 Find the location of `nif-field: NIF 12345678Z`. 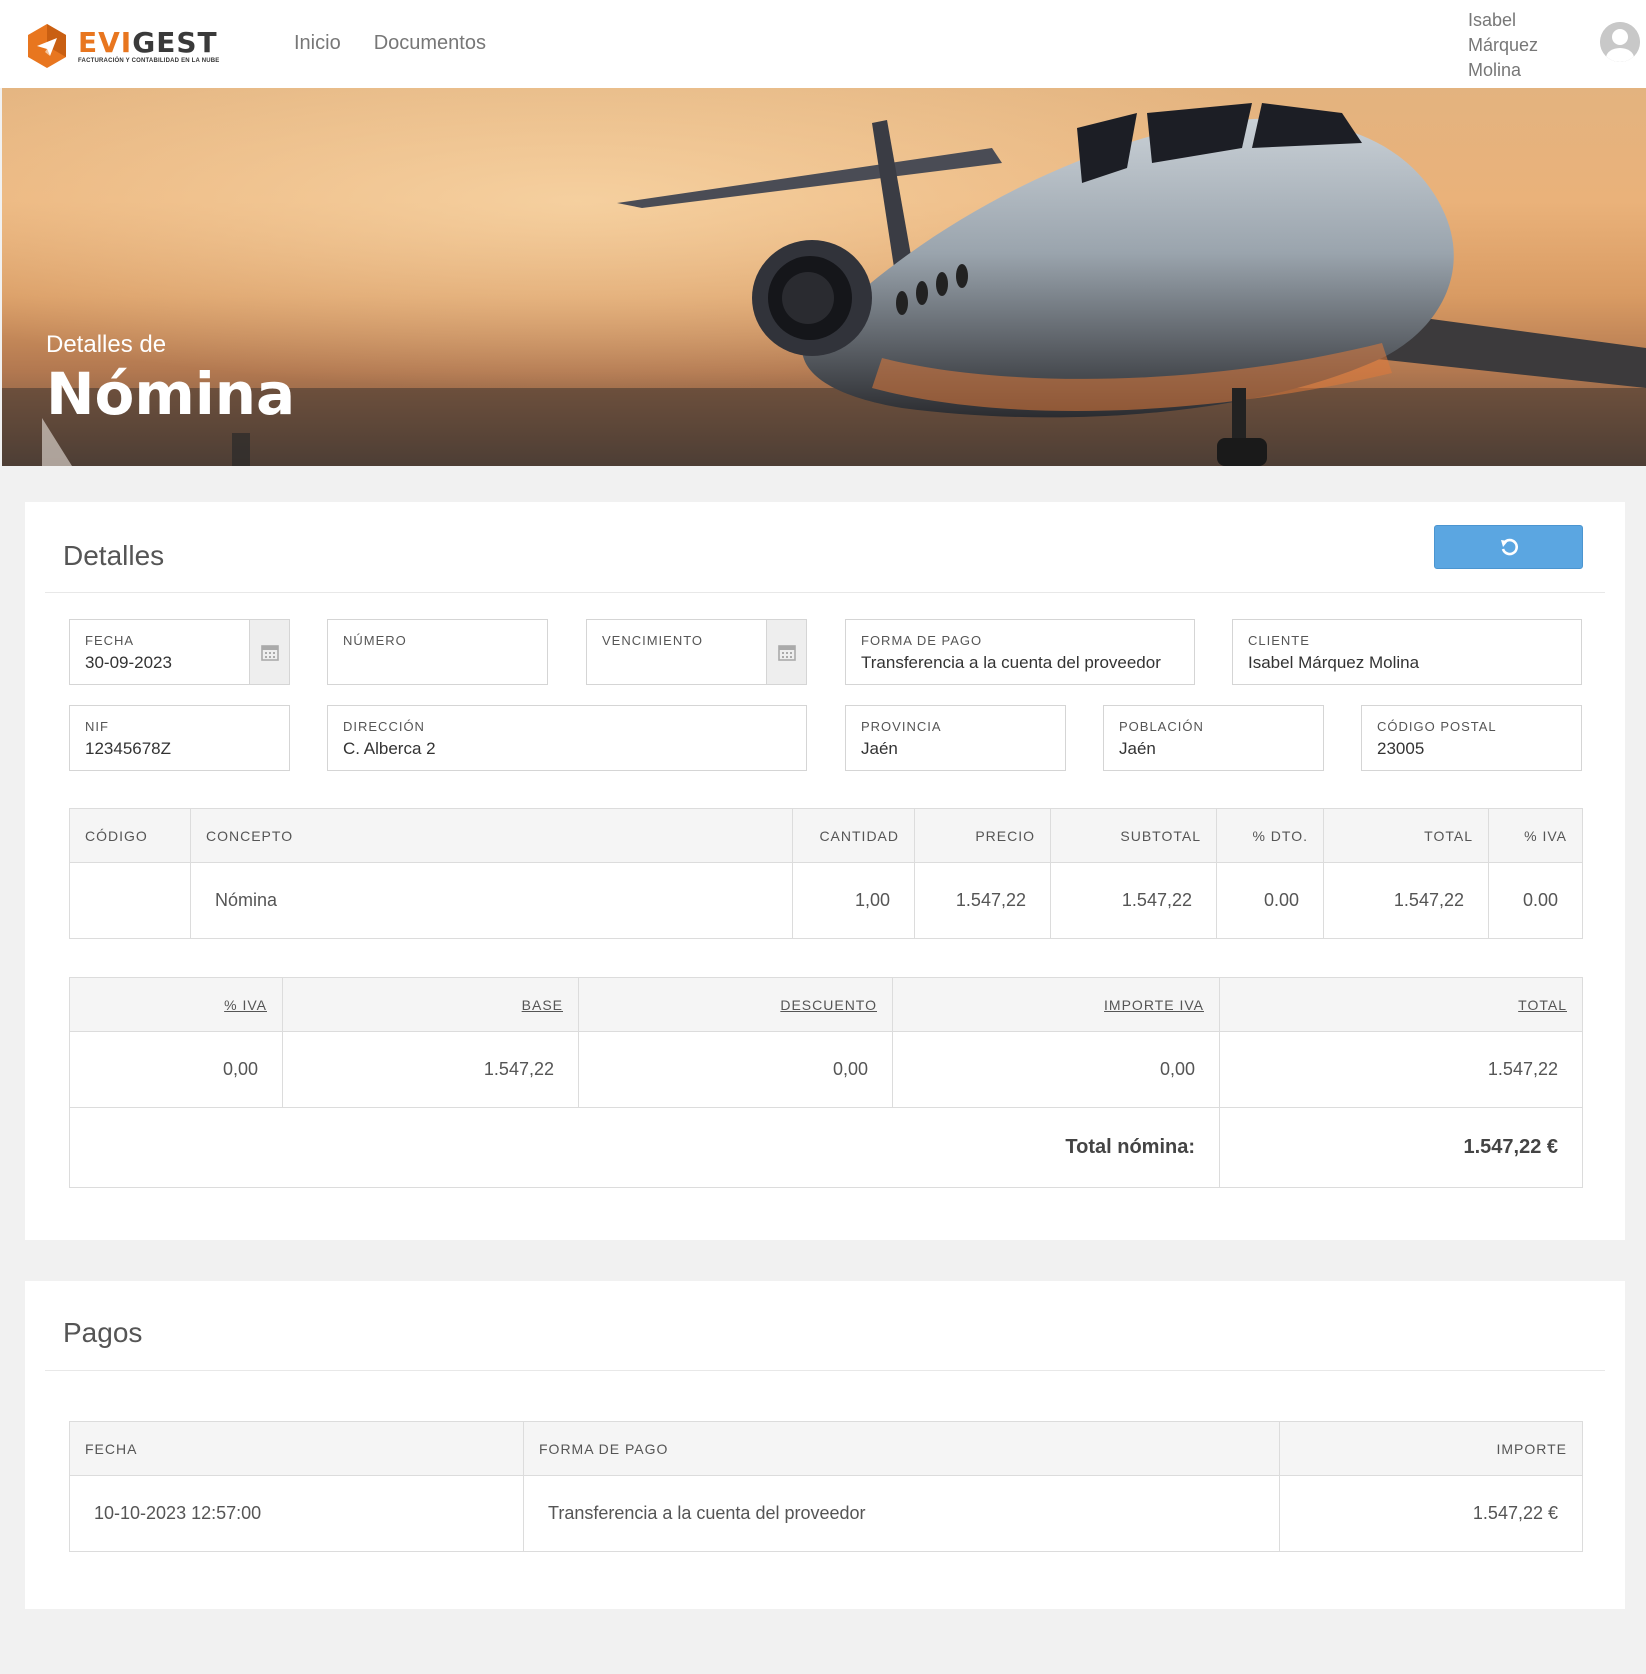

nif-field: NIF 12345678Z is located at coordinates (179, 738).